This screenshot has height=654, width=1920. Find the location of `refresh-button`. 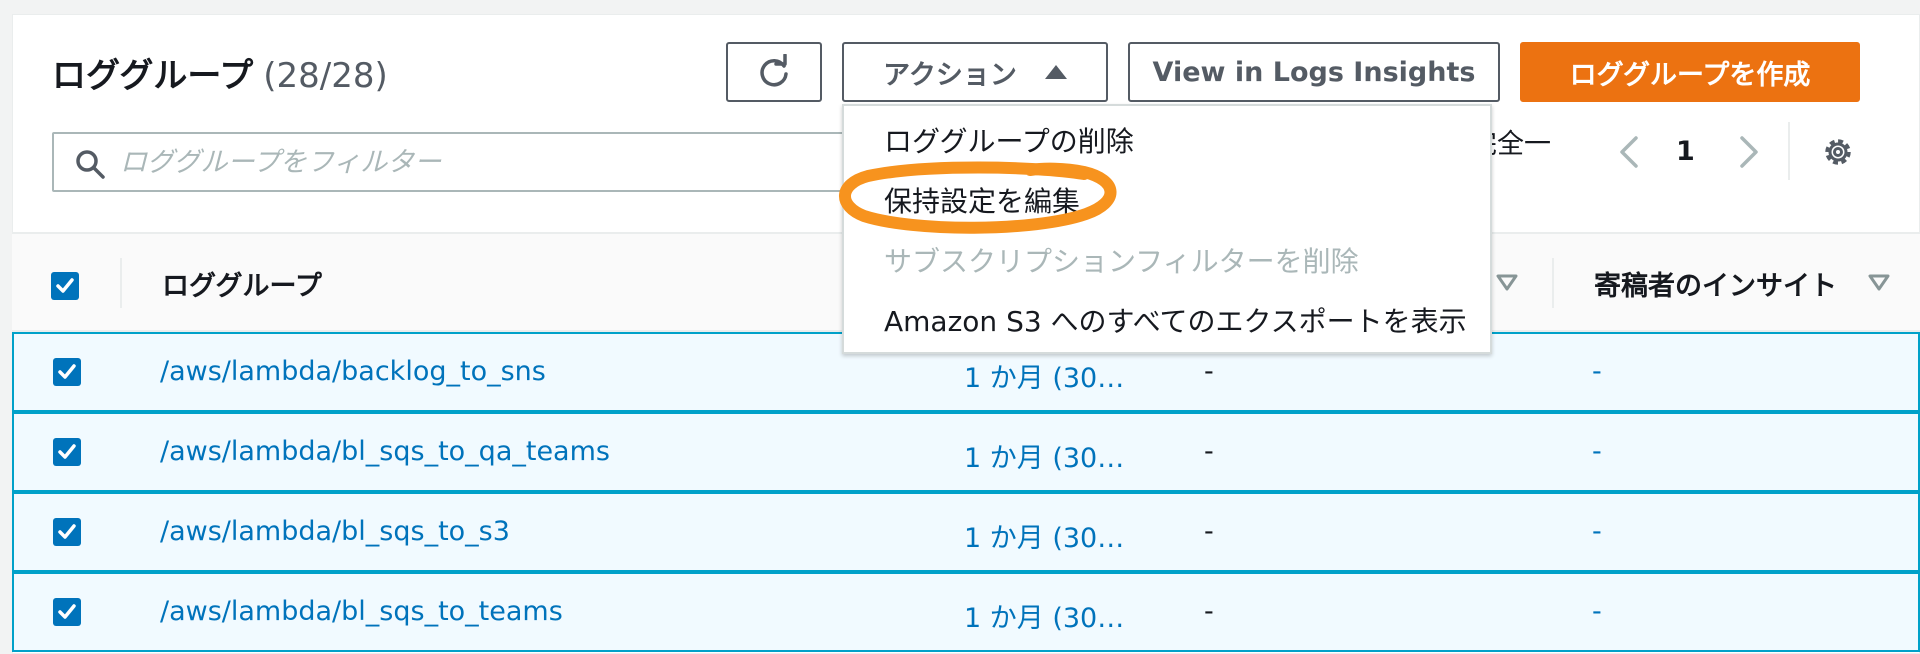

refresh-button is located at coordinates (774, 72).